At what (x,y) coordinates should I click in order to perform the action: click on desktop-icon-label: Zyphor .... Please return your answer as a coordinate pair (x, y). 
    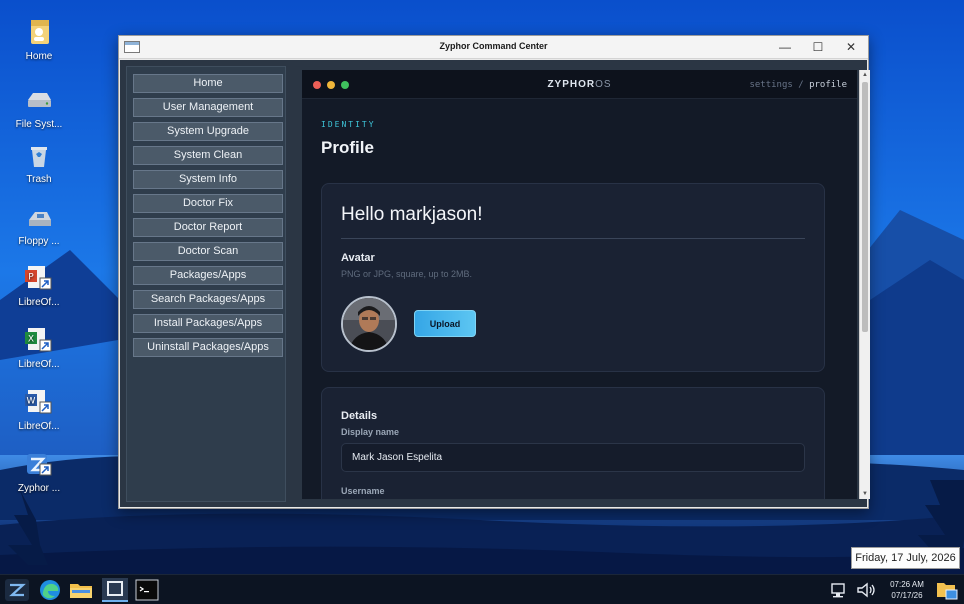
    Looking at the image, I should click on (39, 488).